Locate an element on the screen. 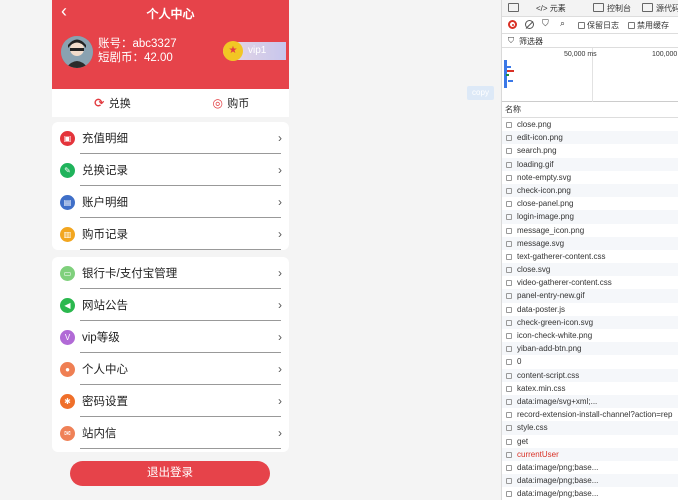 The image size is (678, 500). coins-icon: ◎ is located at coordinates (217, 102).